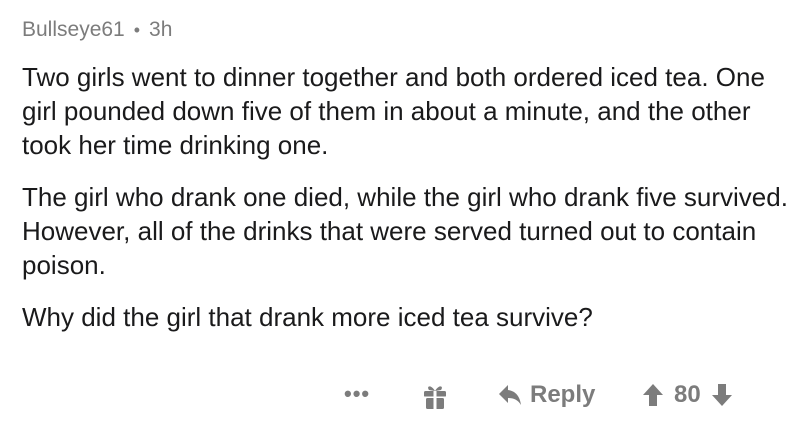 Image resolution: width=800 pixels, height=438 pixels. I want to click on award-button, so click(435, 397).